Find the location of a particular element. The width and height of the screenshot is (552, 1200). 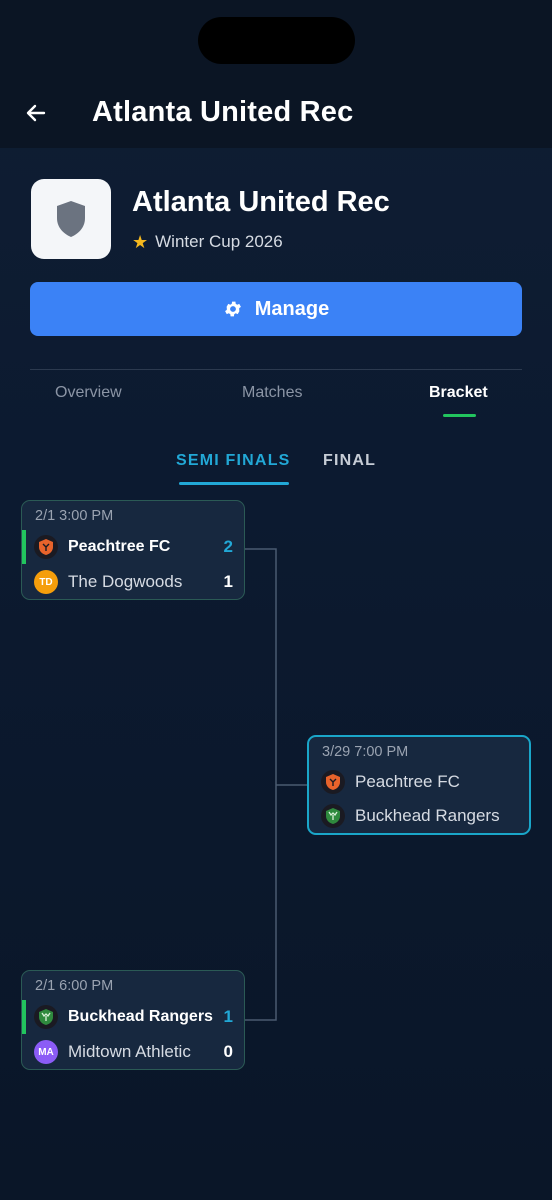

match-time: 2/1 3:00 PM is located at coordinates (74, 516).